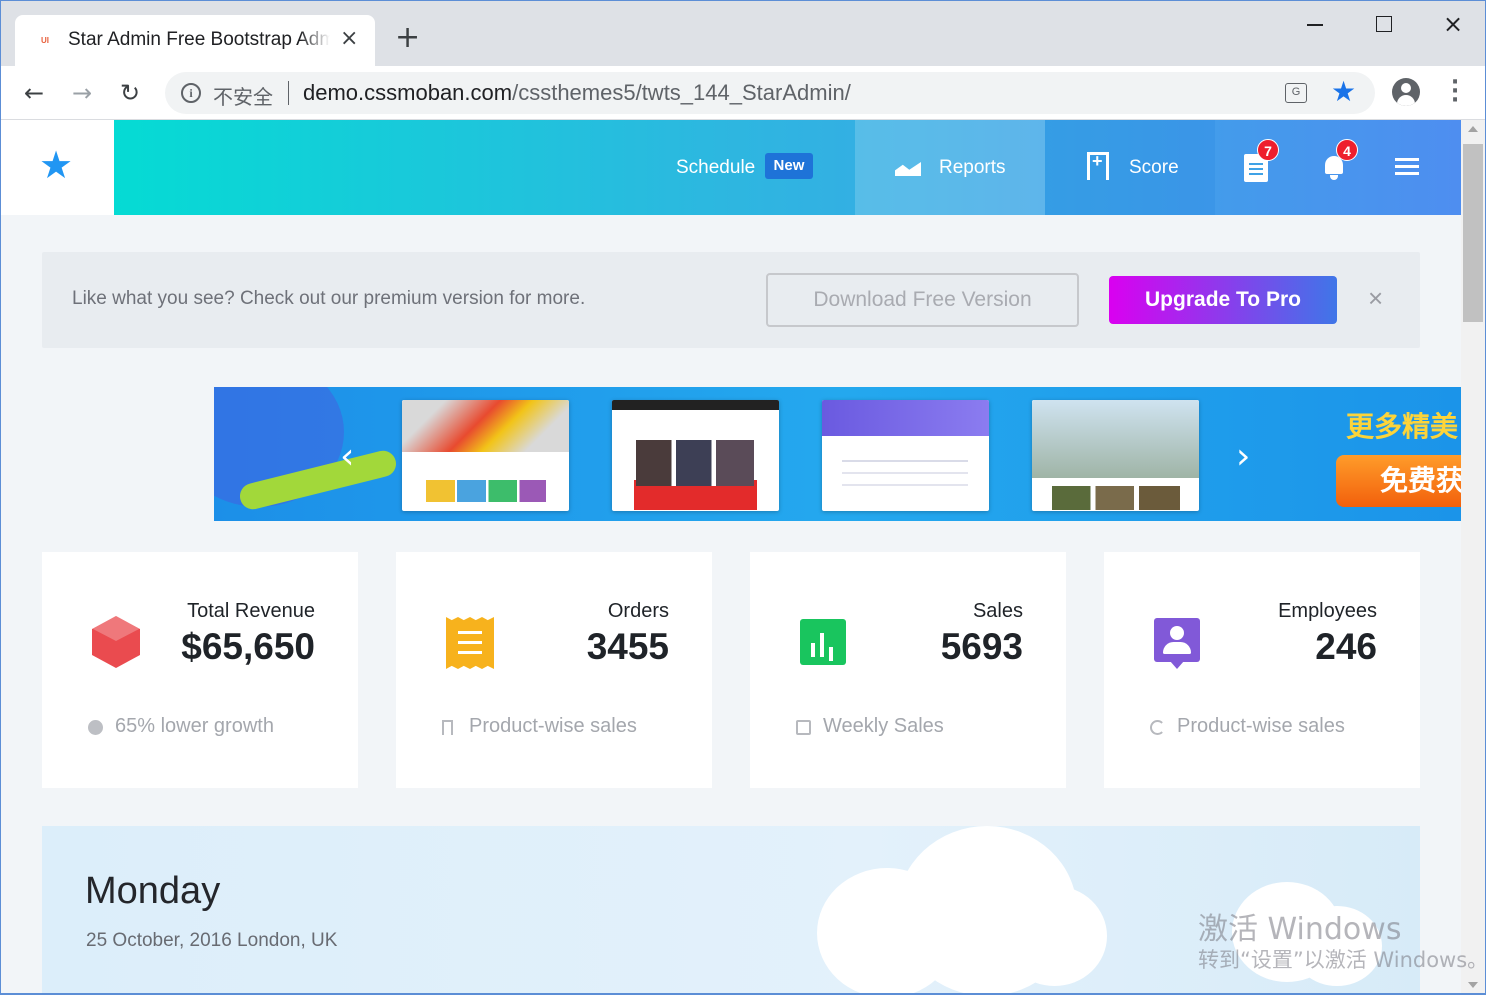 This screenshot has width=1486, height=995. Describe the element at coordinates (0, 530) in the screenshot. I see `window-frame` at that location.